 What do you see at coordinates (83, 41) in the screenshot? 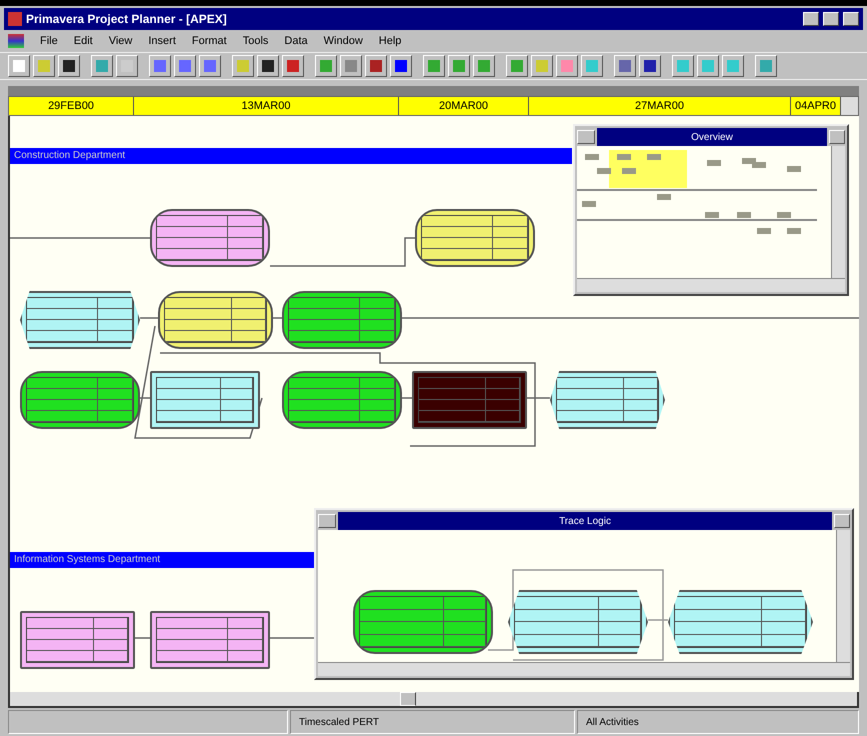
I see `menu-item: Edit` at bounding box center [83, 41].